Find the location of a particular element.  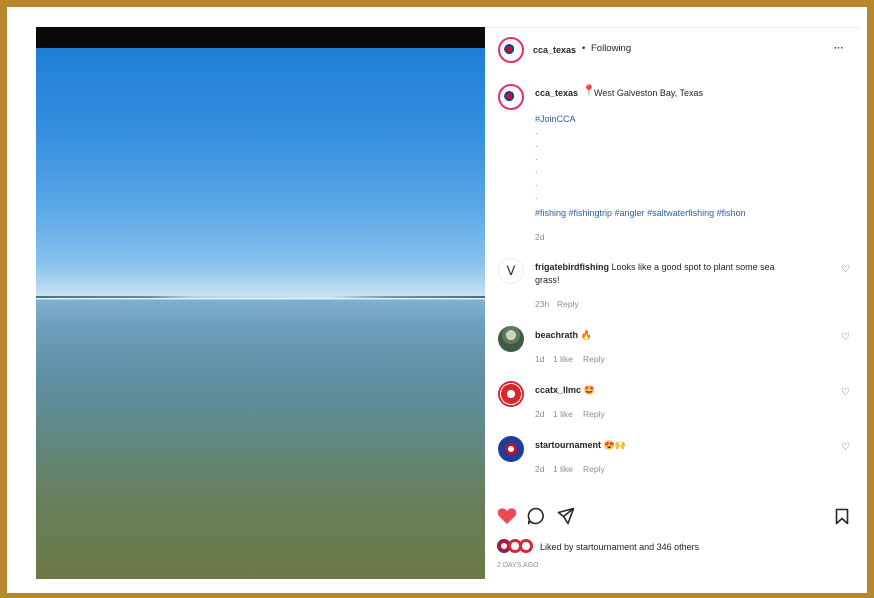

comment-body: beachrath 🔥 is located at coordinates (563, 335).